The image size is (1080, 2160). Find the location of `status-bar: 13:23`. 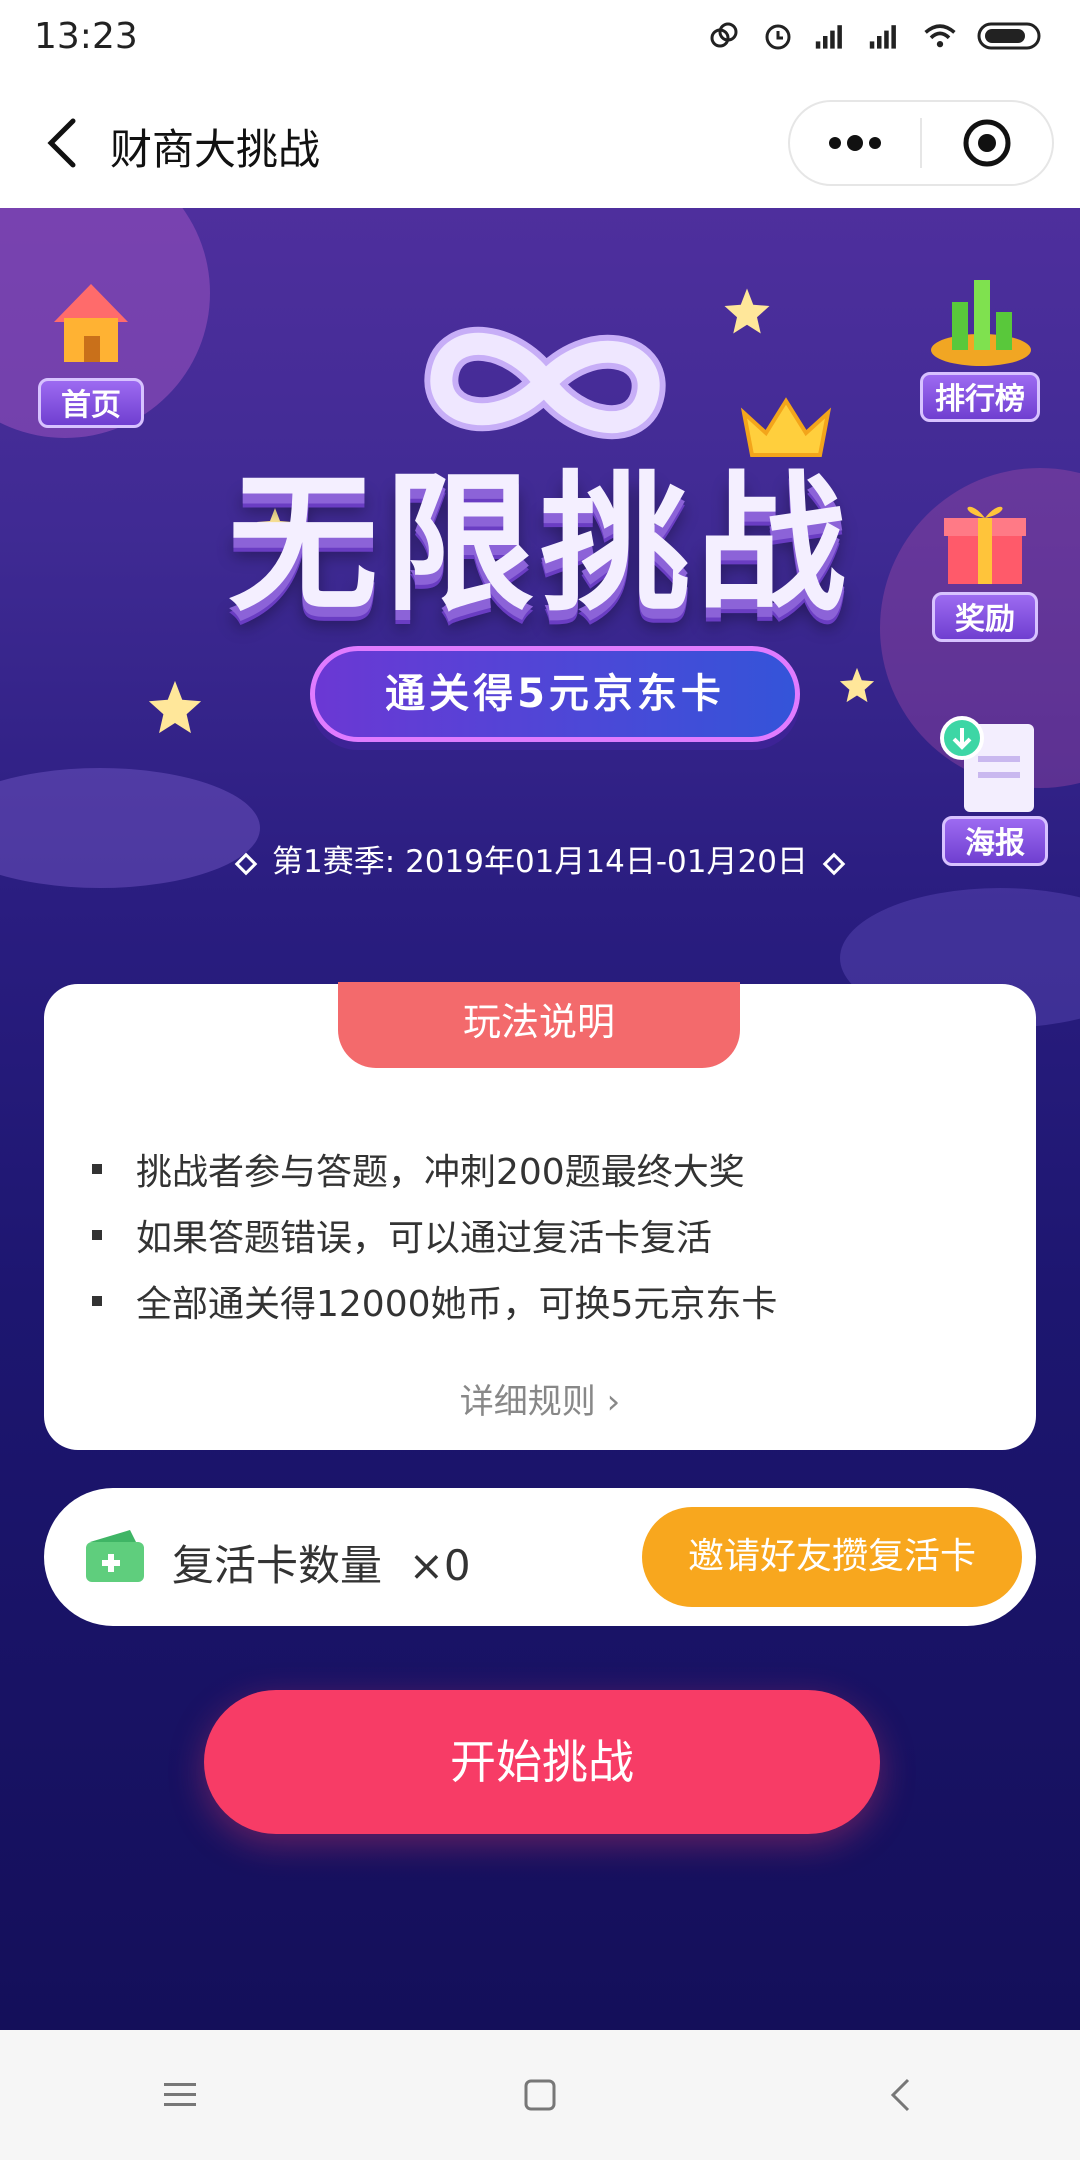

status-bar: 13:23 is located at coordinates (540, 39).